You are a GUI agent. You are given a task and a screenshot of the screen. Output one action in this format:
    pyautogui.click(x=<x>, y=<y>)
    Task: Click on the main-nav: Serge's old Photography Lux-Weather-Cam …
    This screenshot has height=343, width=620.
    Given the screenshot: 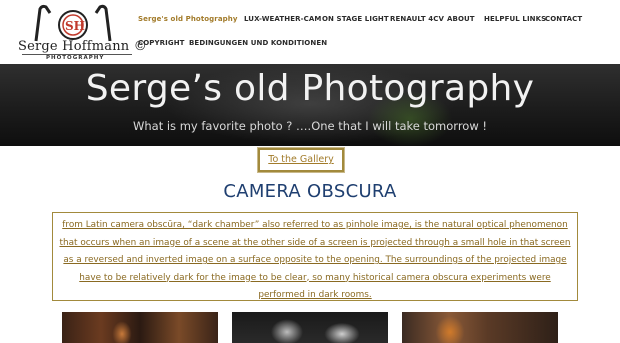 What is the action you would take?
    pyautogui.click(x=376, y=32)
    